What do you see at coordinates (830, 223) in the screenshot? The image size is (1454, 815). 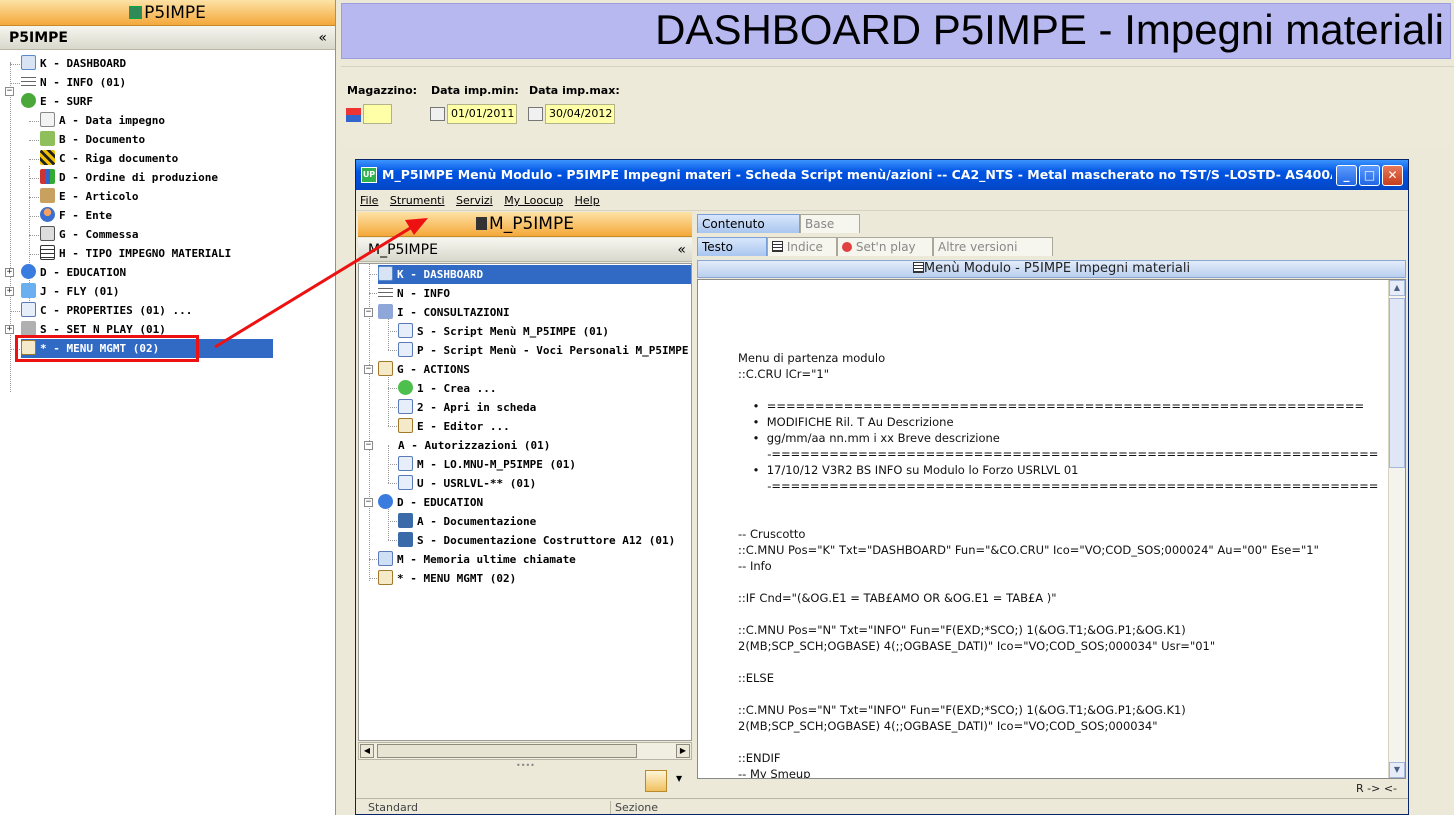 I see `tab-base: Base` at bounding box center [830, 223].